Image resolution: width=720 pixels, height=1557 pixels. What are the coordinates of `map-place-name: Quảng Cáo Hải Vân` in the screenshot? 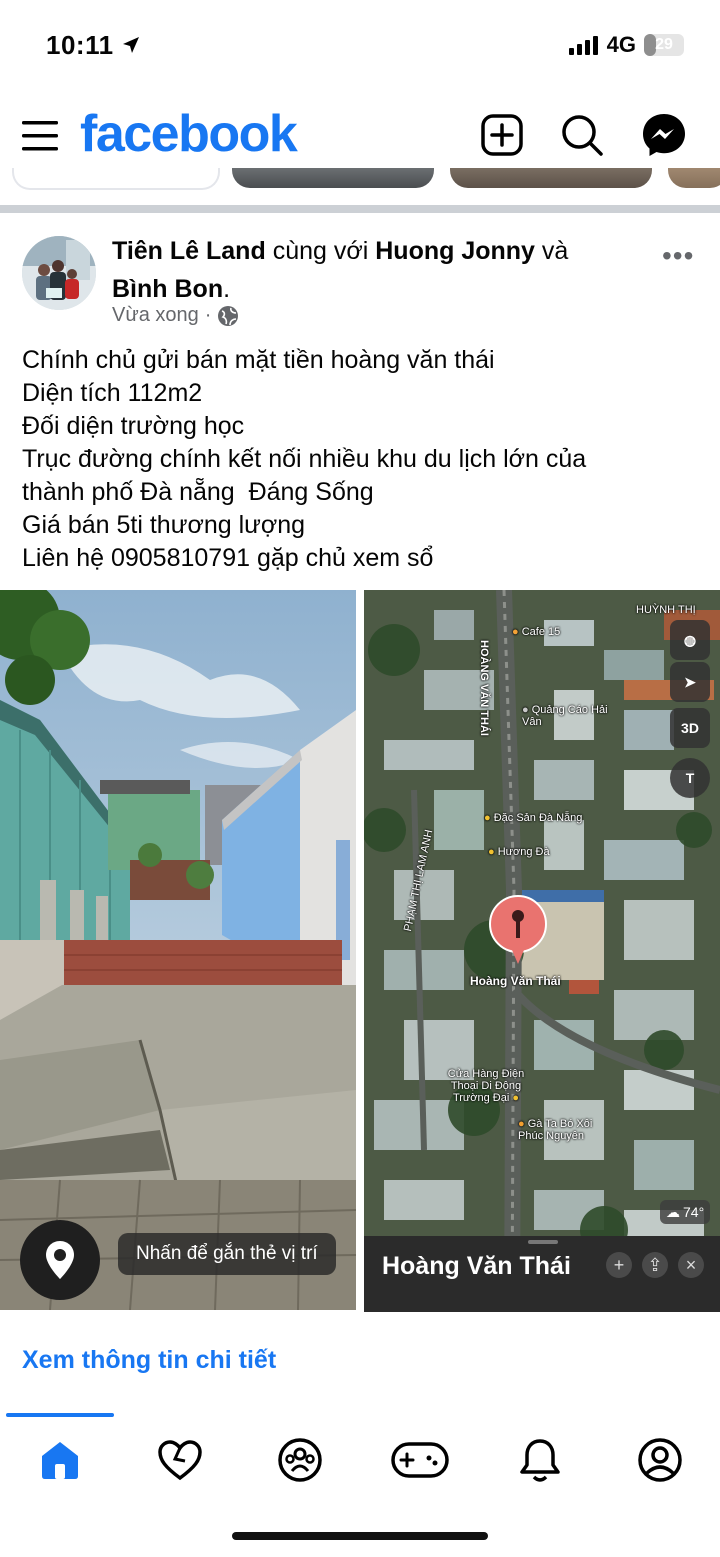 It's located at (565, 716).